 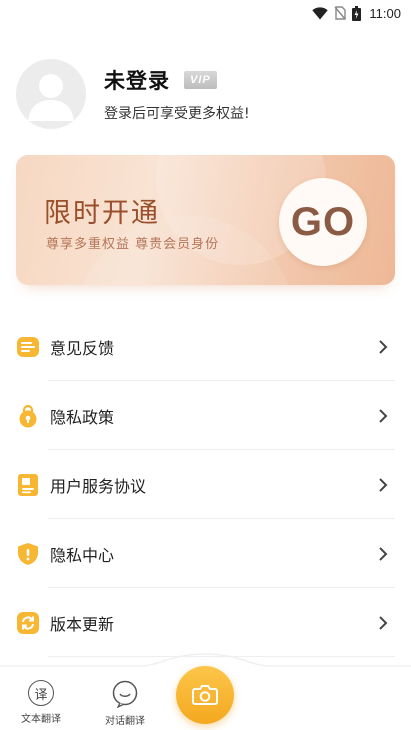 I want to click on menu-item-label: 版本更新, so click(x=82, y=624).